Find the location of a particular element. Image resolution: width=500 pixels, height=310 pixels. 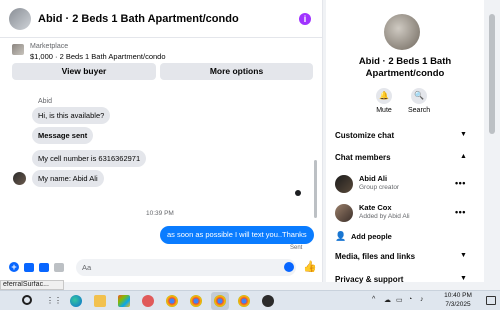

emoji-icon is located at coordinates (289, 267).